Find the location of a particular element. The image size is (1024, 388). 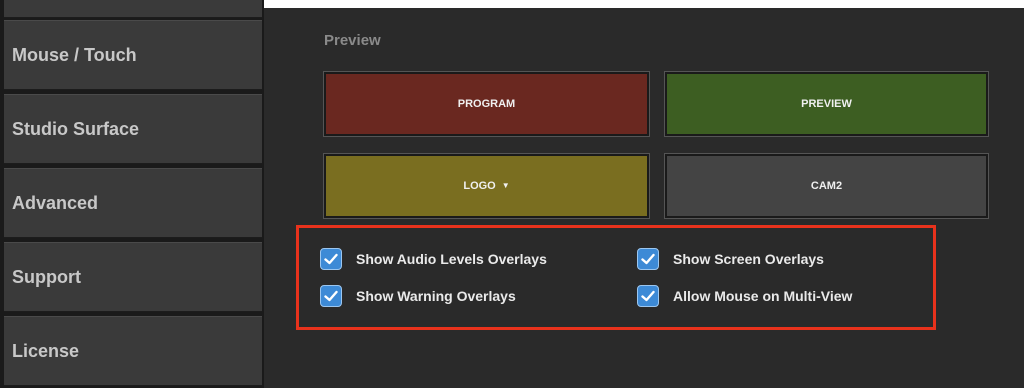

sidebar-item-studio-surface: Studio Surface is located at coordinates (133, 129).